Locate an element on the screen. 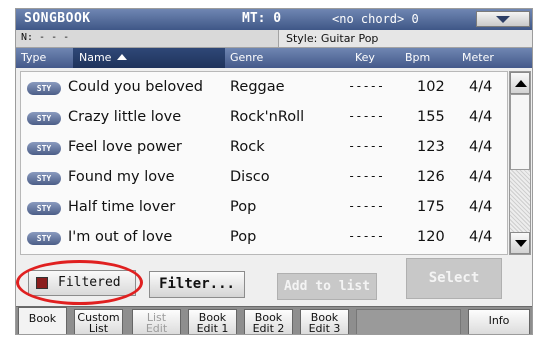 Image resolution: width=544 pixels, height=340 pixels. sort-ascending-icon is located at coordinates (122, 57).